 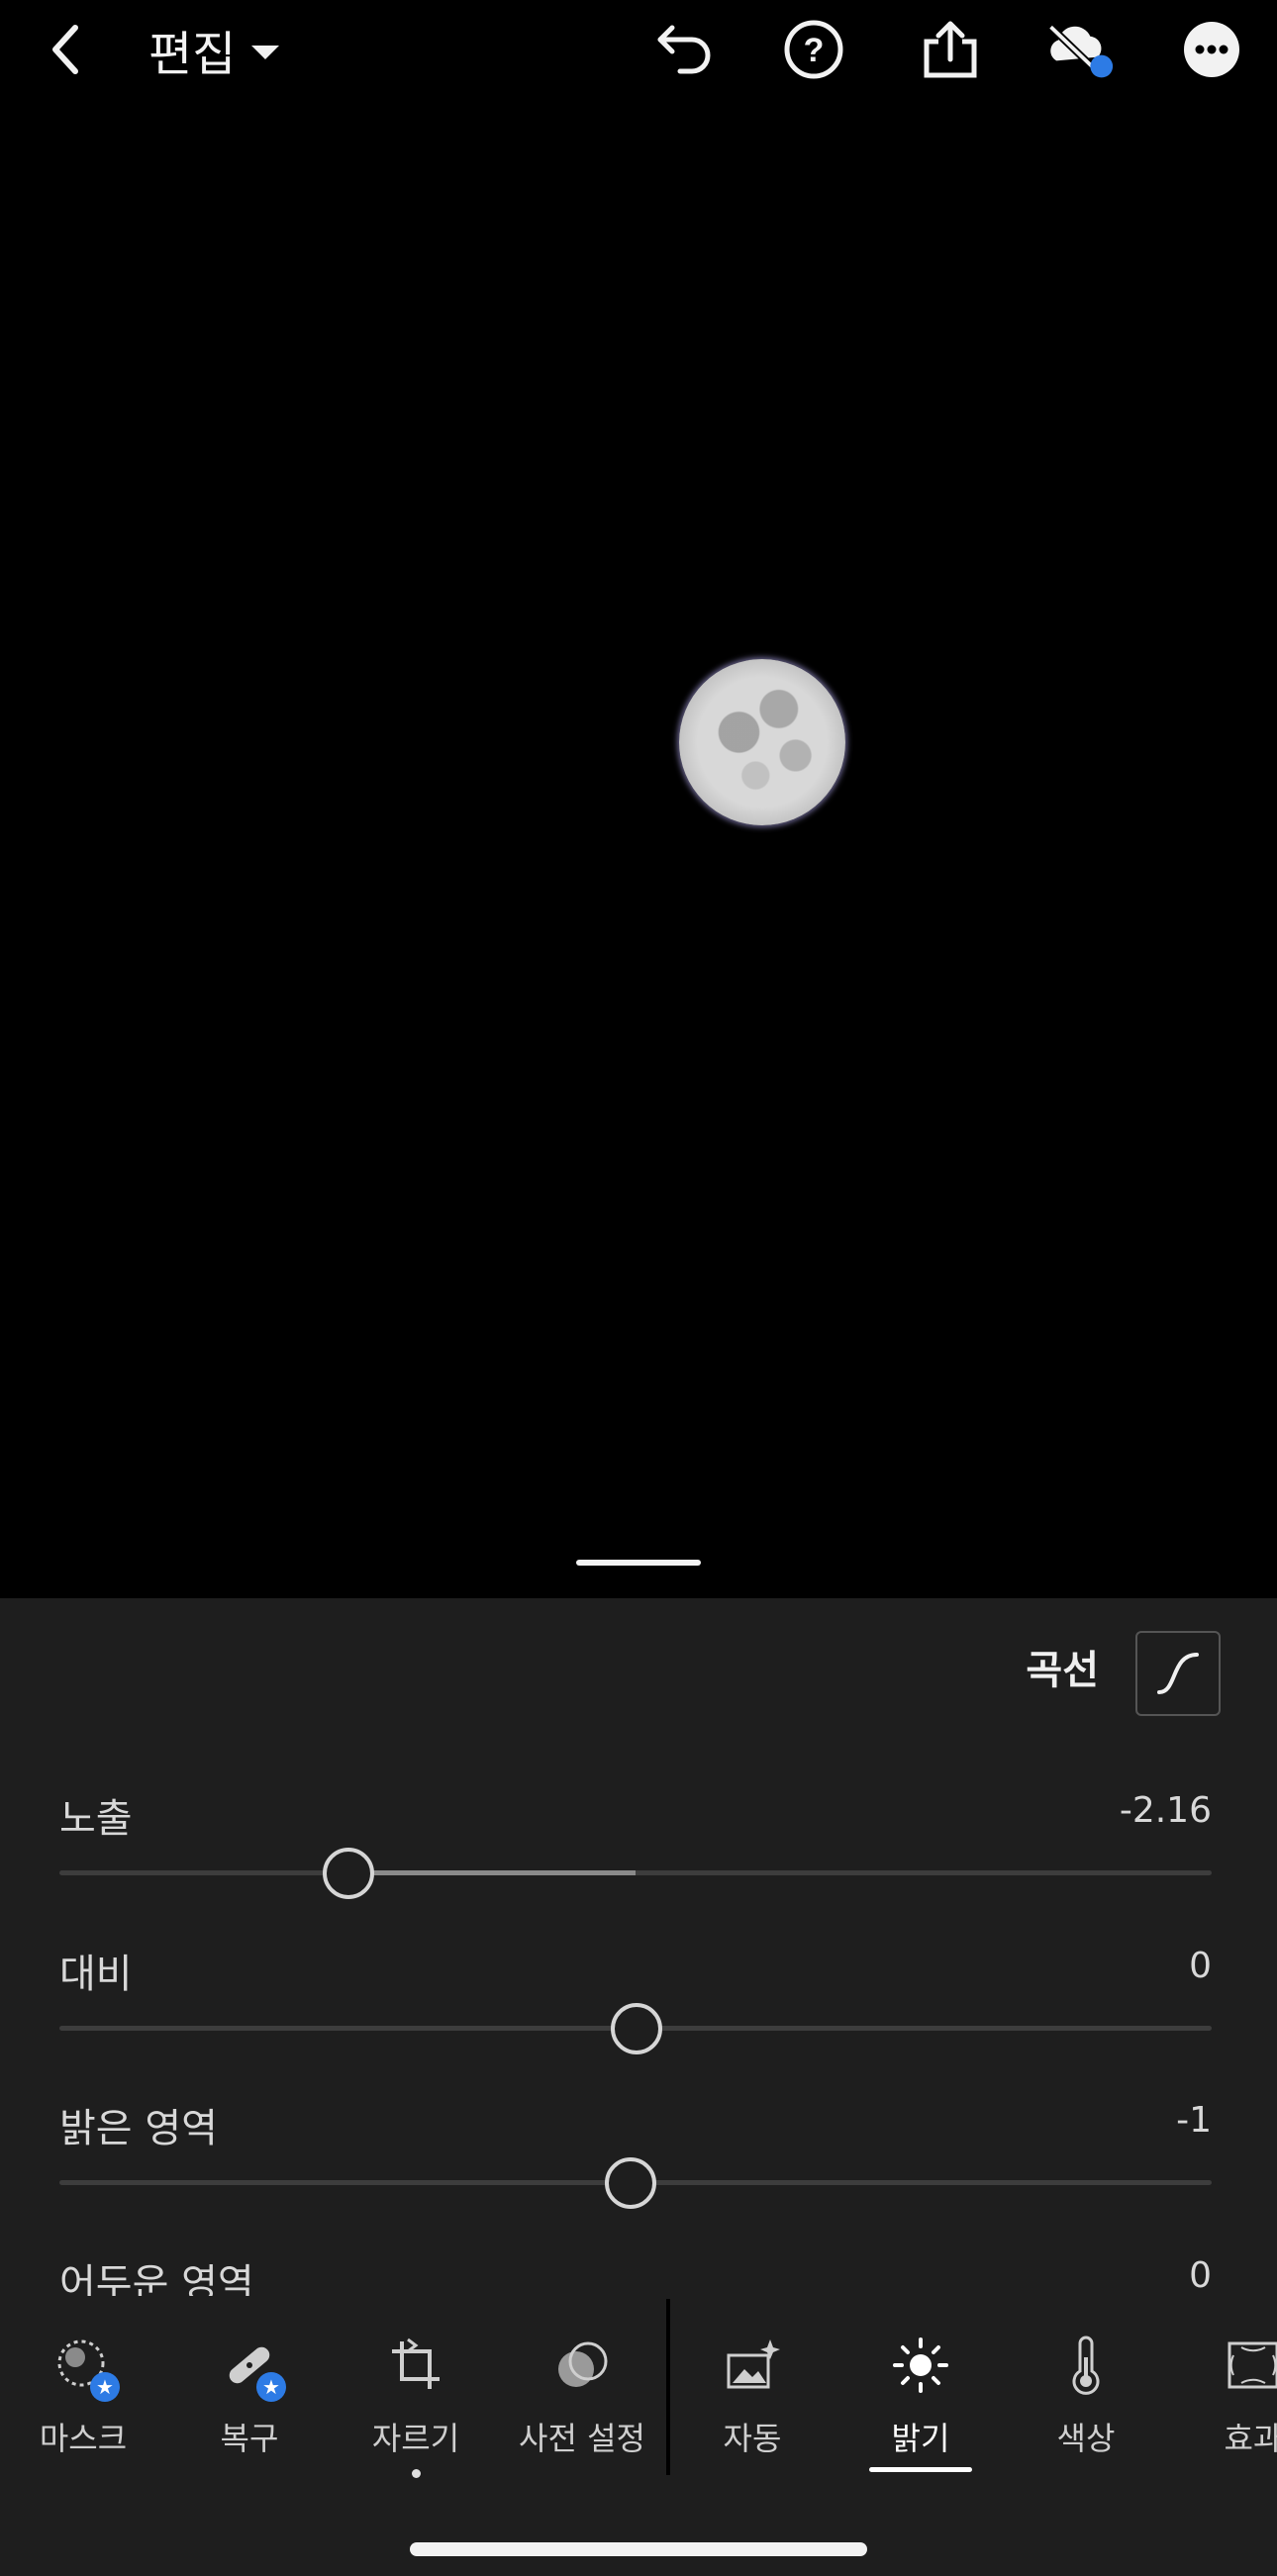 I want to click on tool-mask: ★ 마스크, so click(x=83, y=2400).